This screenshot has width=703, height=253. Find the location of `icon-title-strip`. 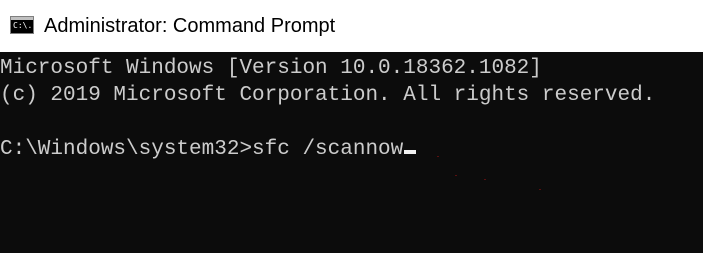

icon-title-strip is located at coordinates (22, 18).